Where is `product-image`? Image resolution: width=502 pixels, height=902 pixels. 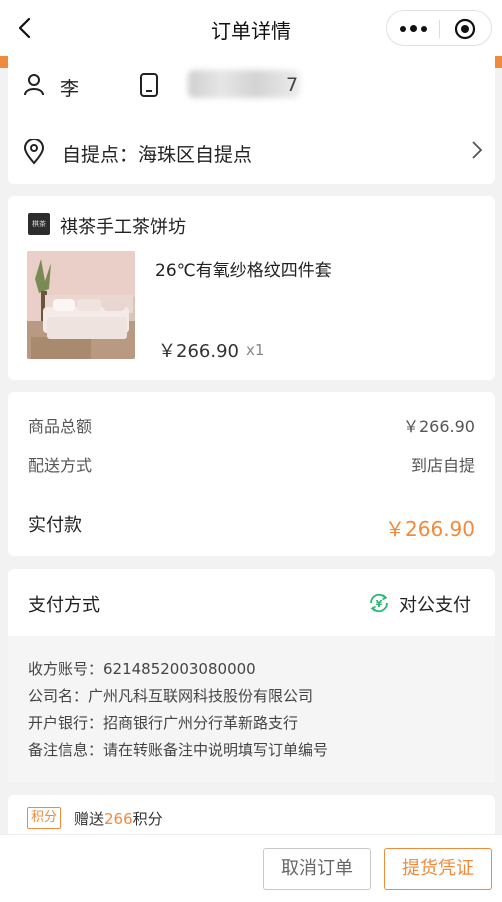
product-image is located at coordinates (81, 305).